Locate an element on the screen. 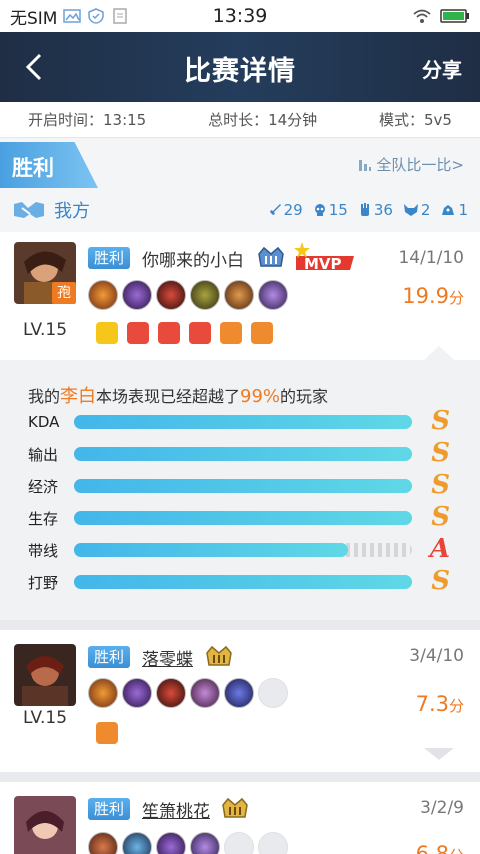 Image resolution: width=480 pixels, height=854 pixels. score-value: 6.8 is located at coordinates (432, 848).